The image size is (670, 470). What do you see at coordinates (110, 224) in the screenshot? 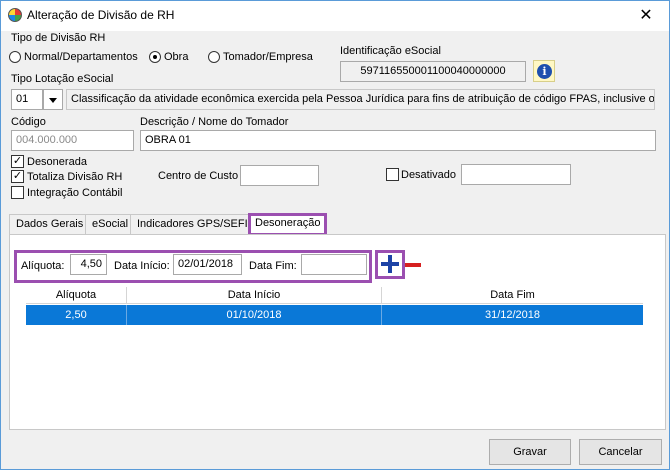
I see `tab-esocial: eSocial` at bounding box center [110, 224].